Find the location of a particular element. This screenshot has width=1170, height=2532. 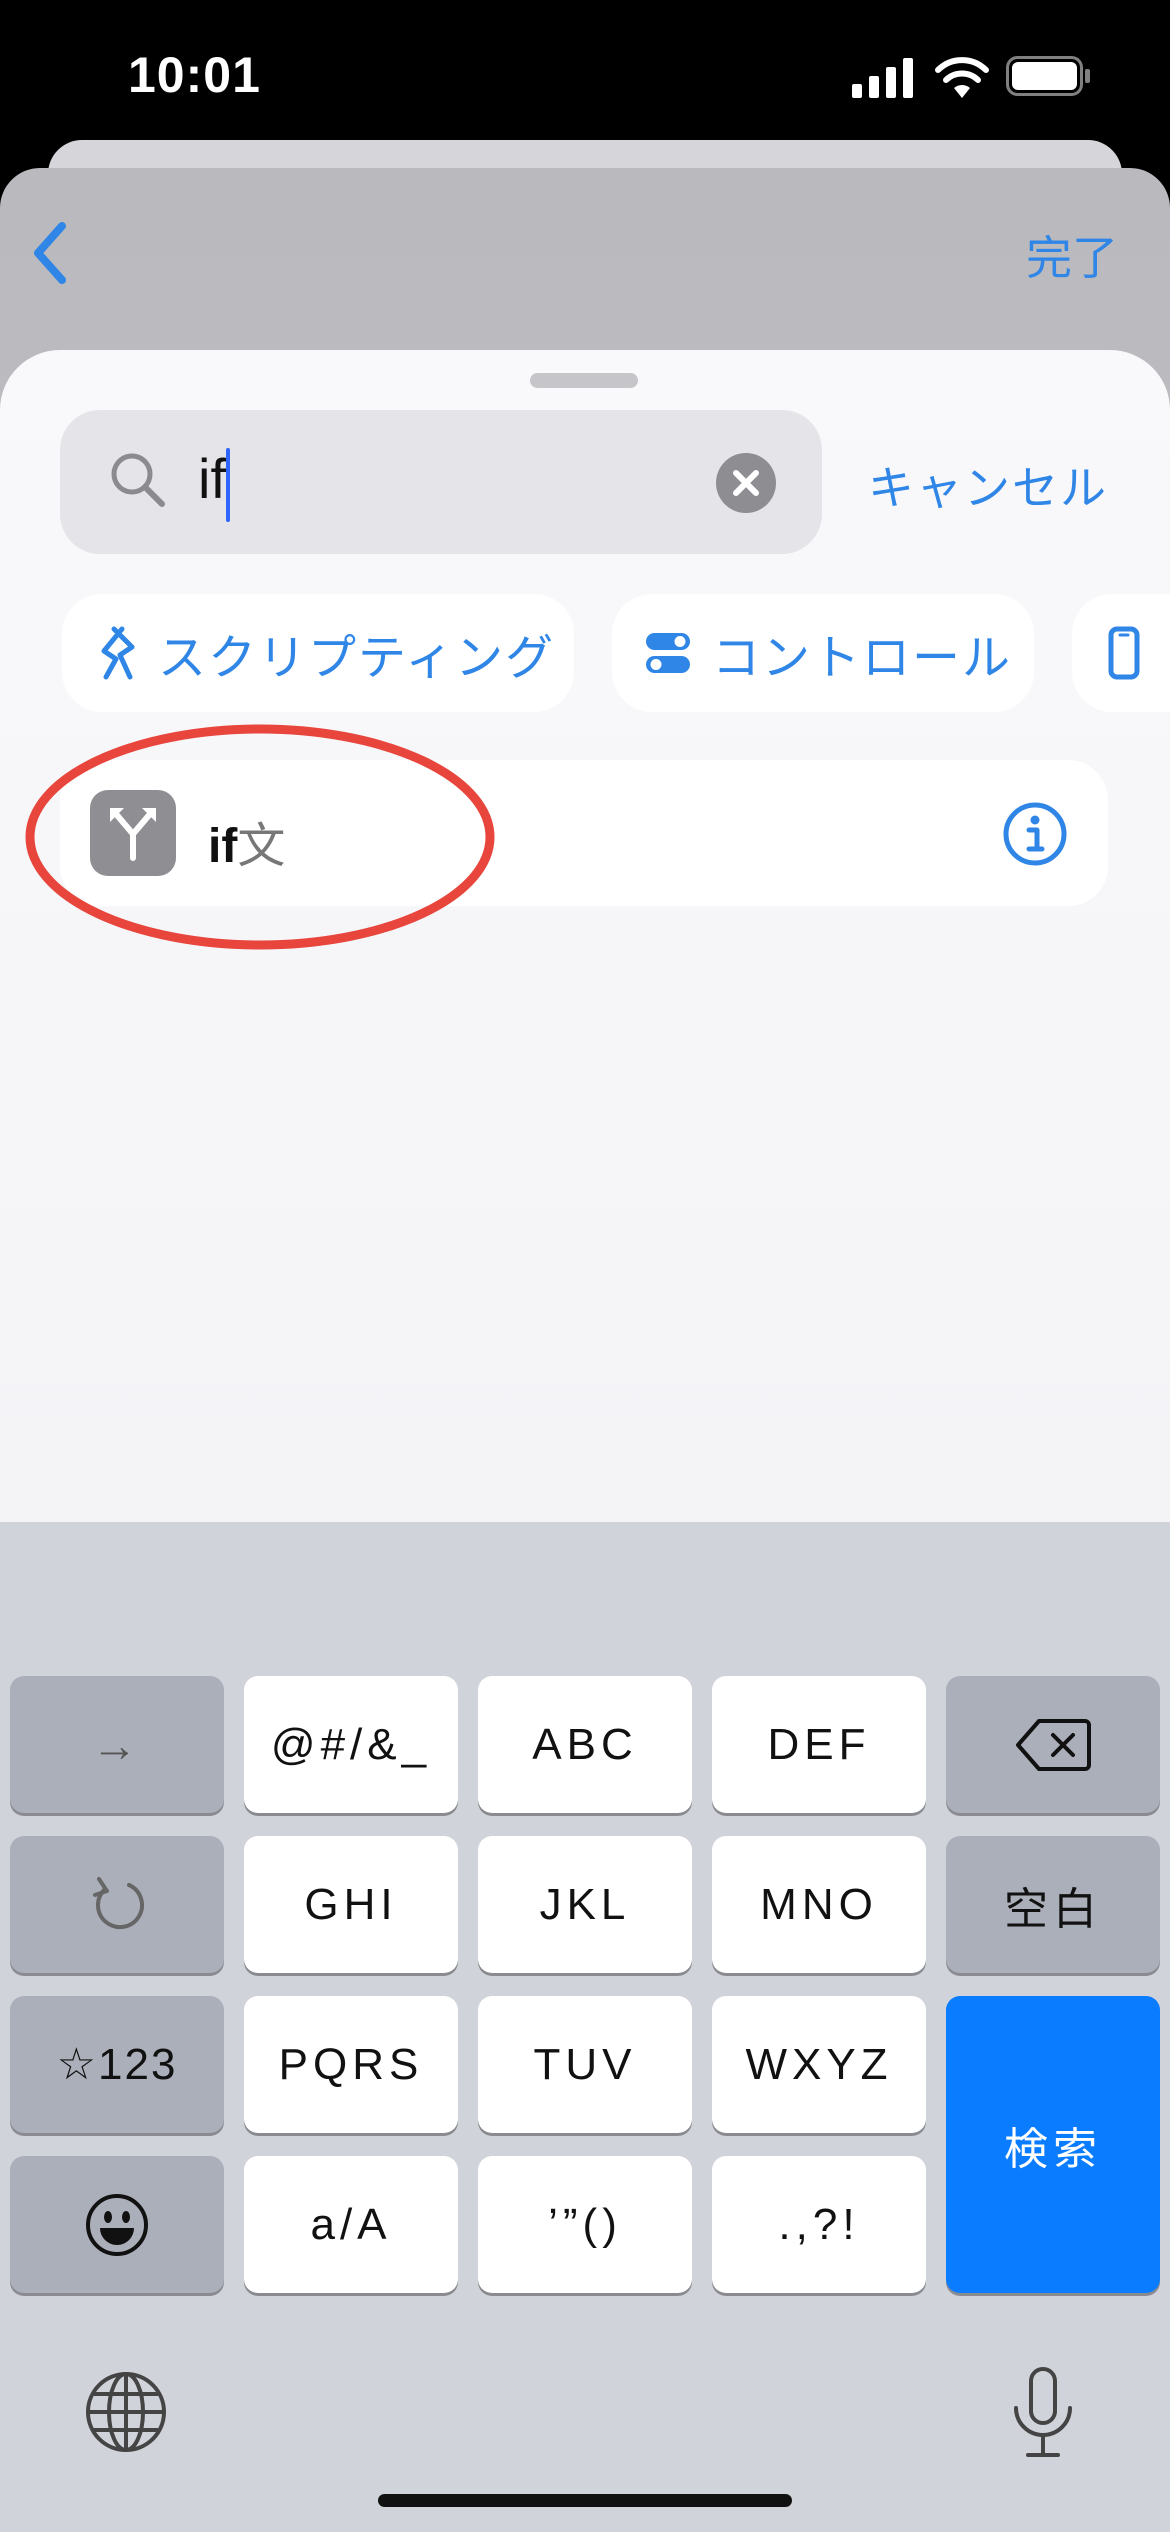

emoji-icon is located at coordinates (117, 2224).